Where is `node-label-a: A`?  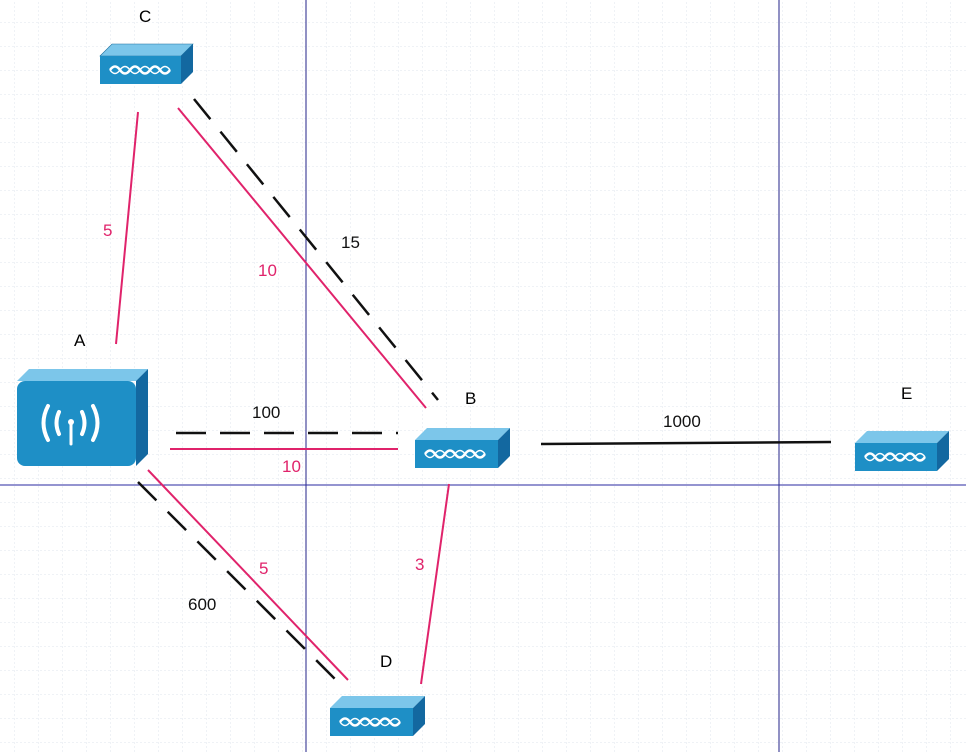 node-label-a: A is located at coordinates (80, 340).